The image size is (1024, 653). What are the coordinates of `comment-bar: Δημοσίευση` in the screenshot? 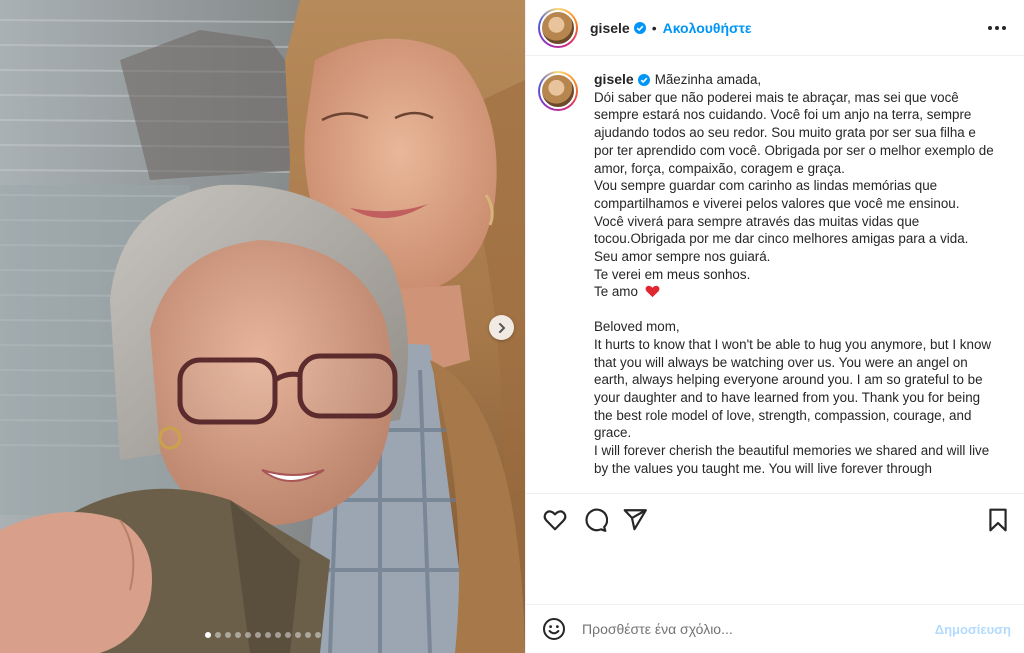 It's located at (775, 628).